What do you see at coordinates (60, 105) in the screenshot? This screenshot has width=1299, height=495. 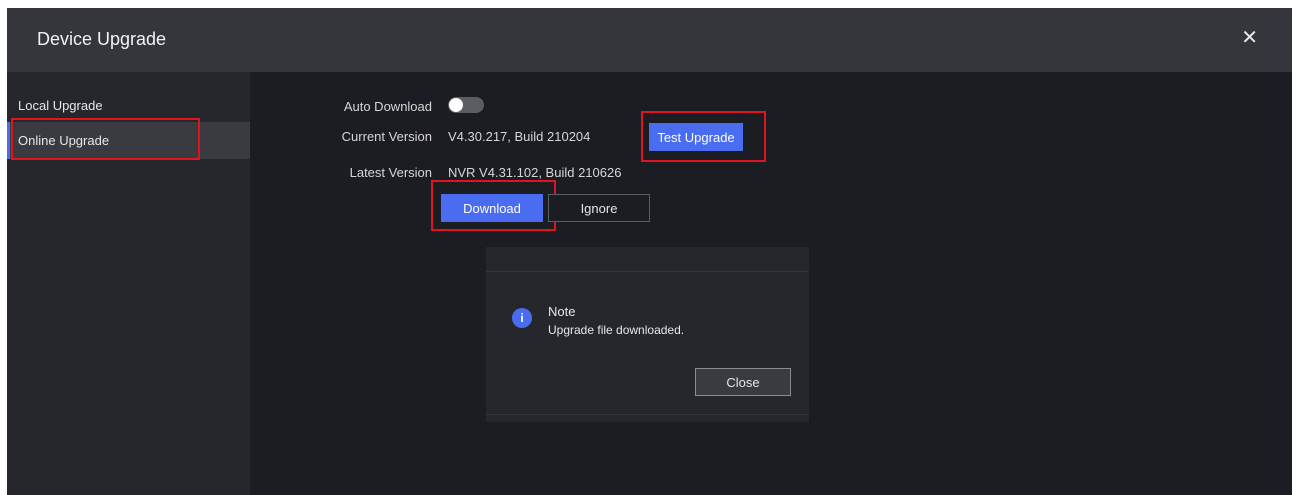 I see `sidebar-item-label: Local Upgrade` at bounding box center [60, 105].